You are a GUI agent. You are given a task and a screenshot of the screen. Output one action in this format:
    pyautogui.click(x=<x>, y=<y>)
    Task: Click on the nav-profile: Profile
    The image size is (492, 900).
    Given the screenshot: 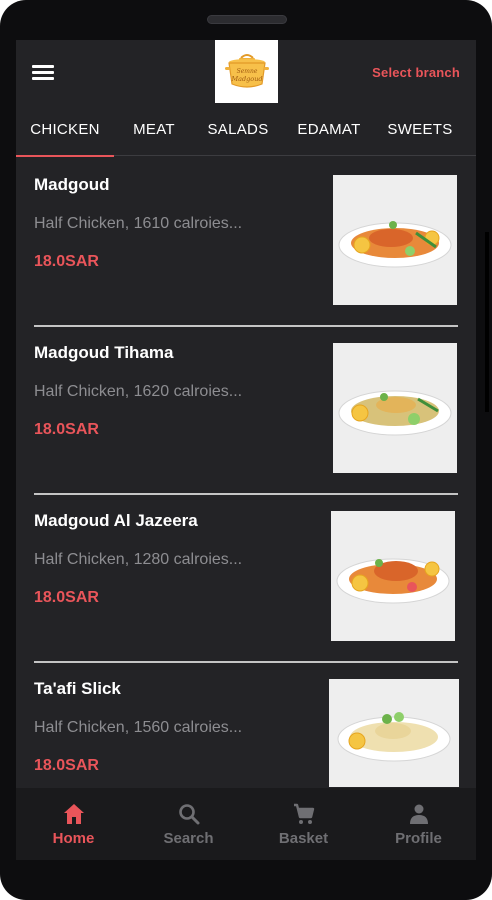 What is the action you would take?
    pyautogui.click(x=418, y=824)
    